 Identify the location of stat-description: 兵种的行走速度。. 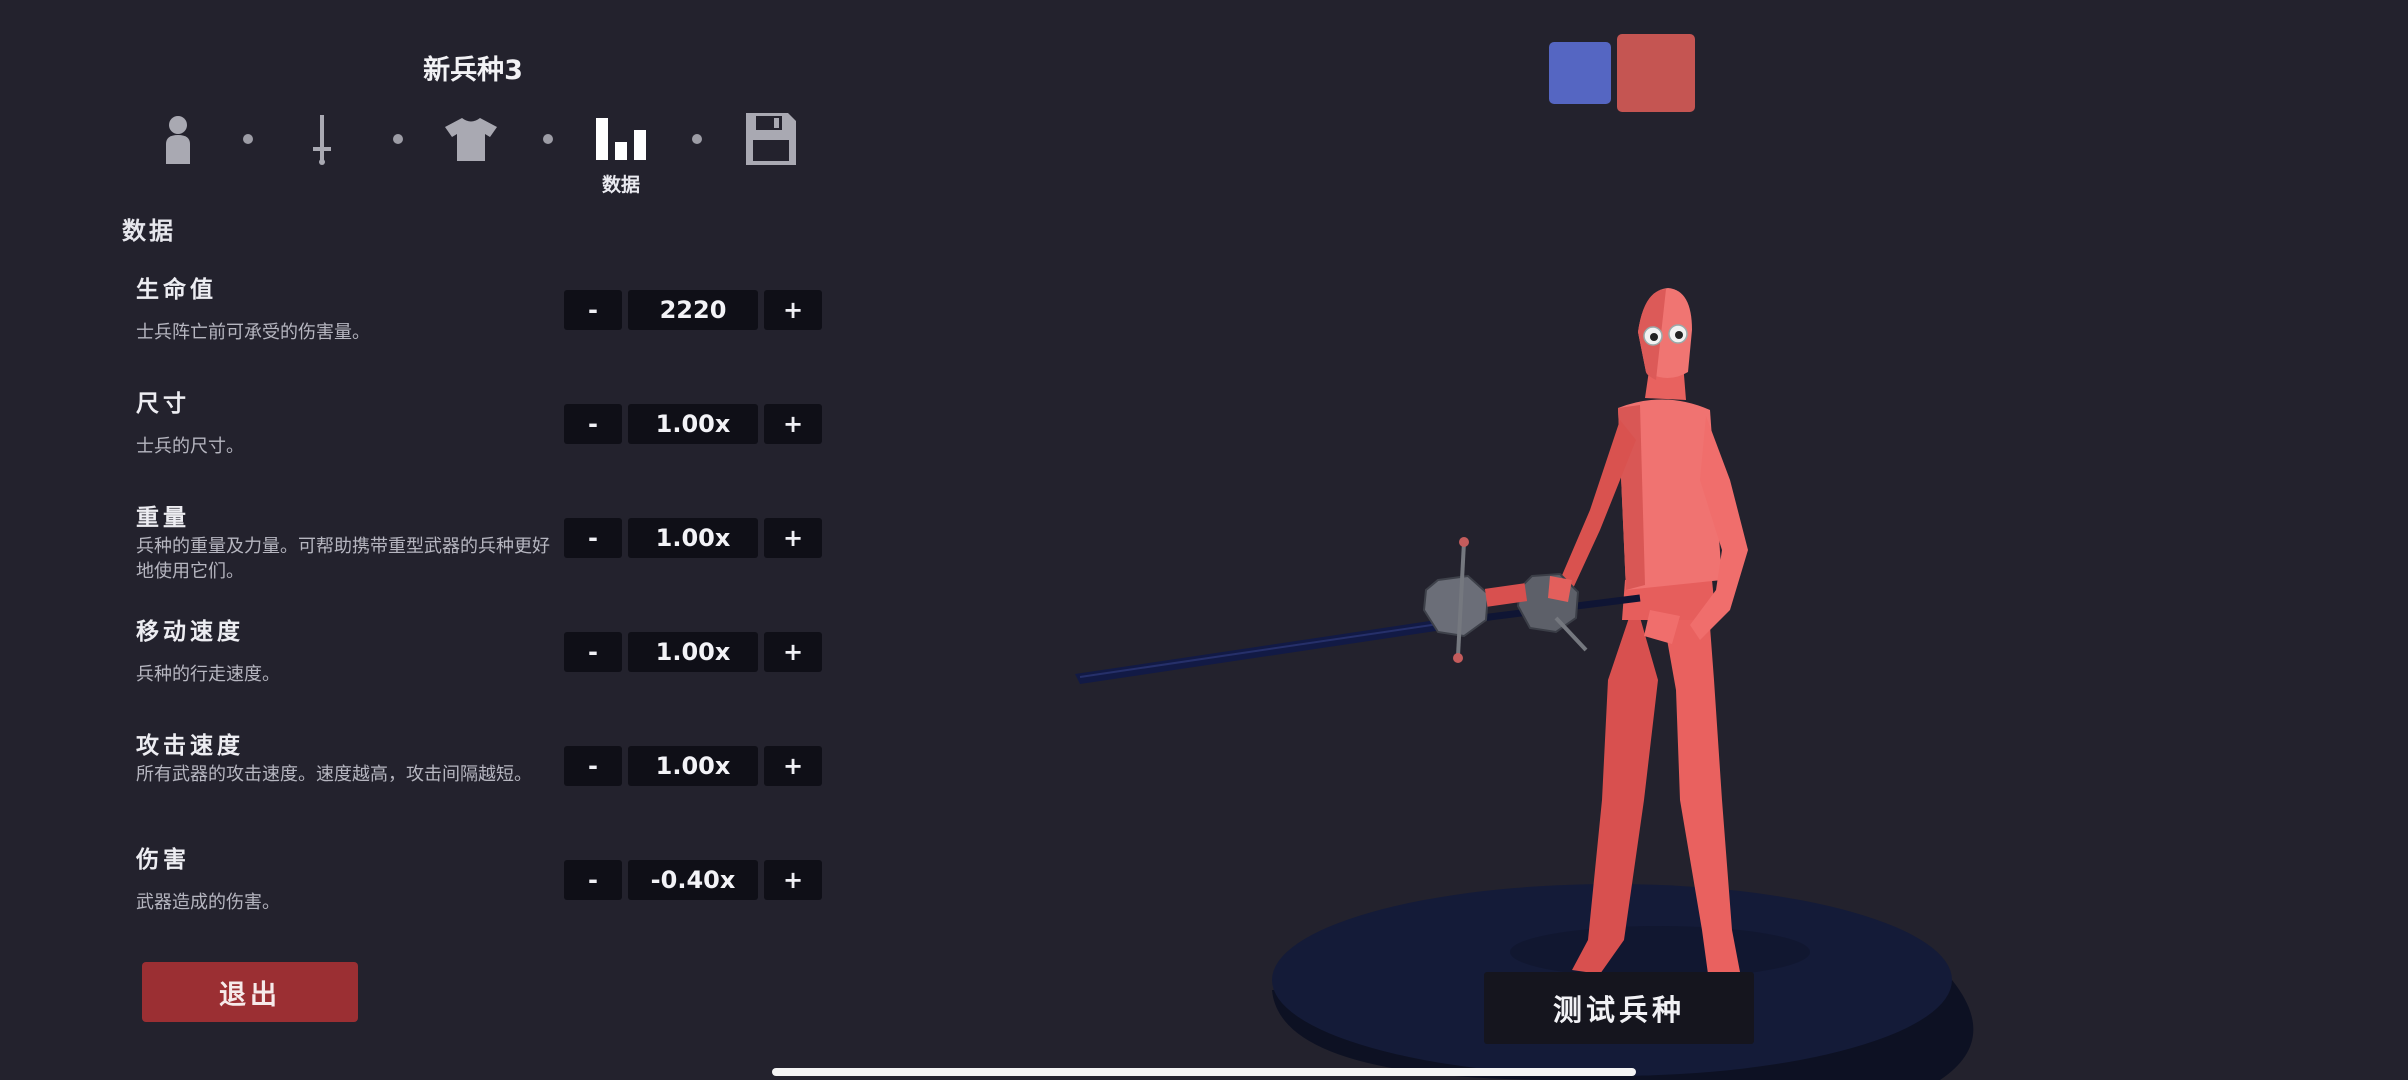
(208, 674).